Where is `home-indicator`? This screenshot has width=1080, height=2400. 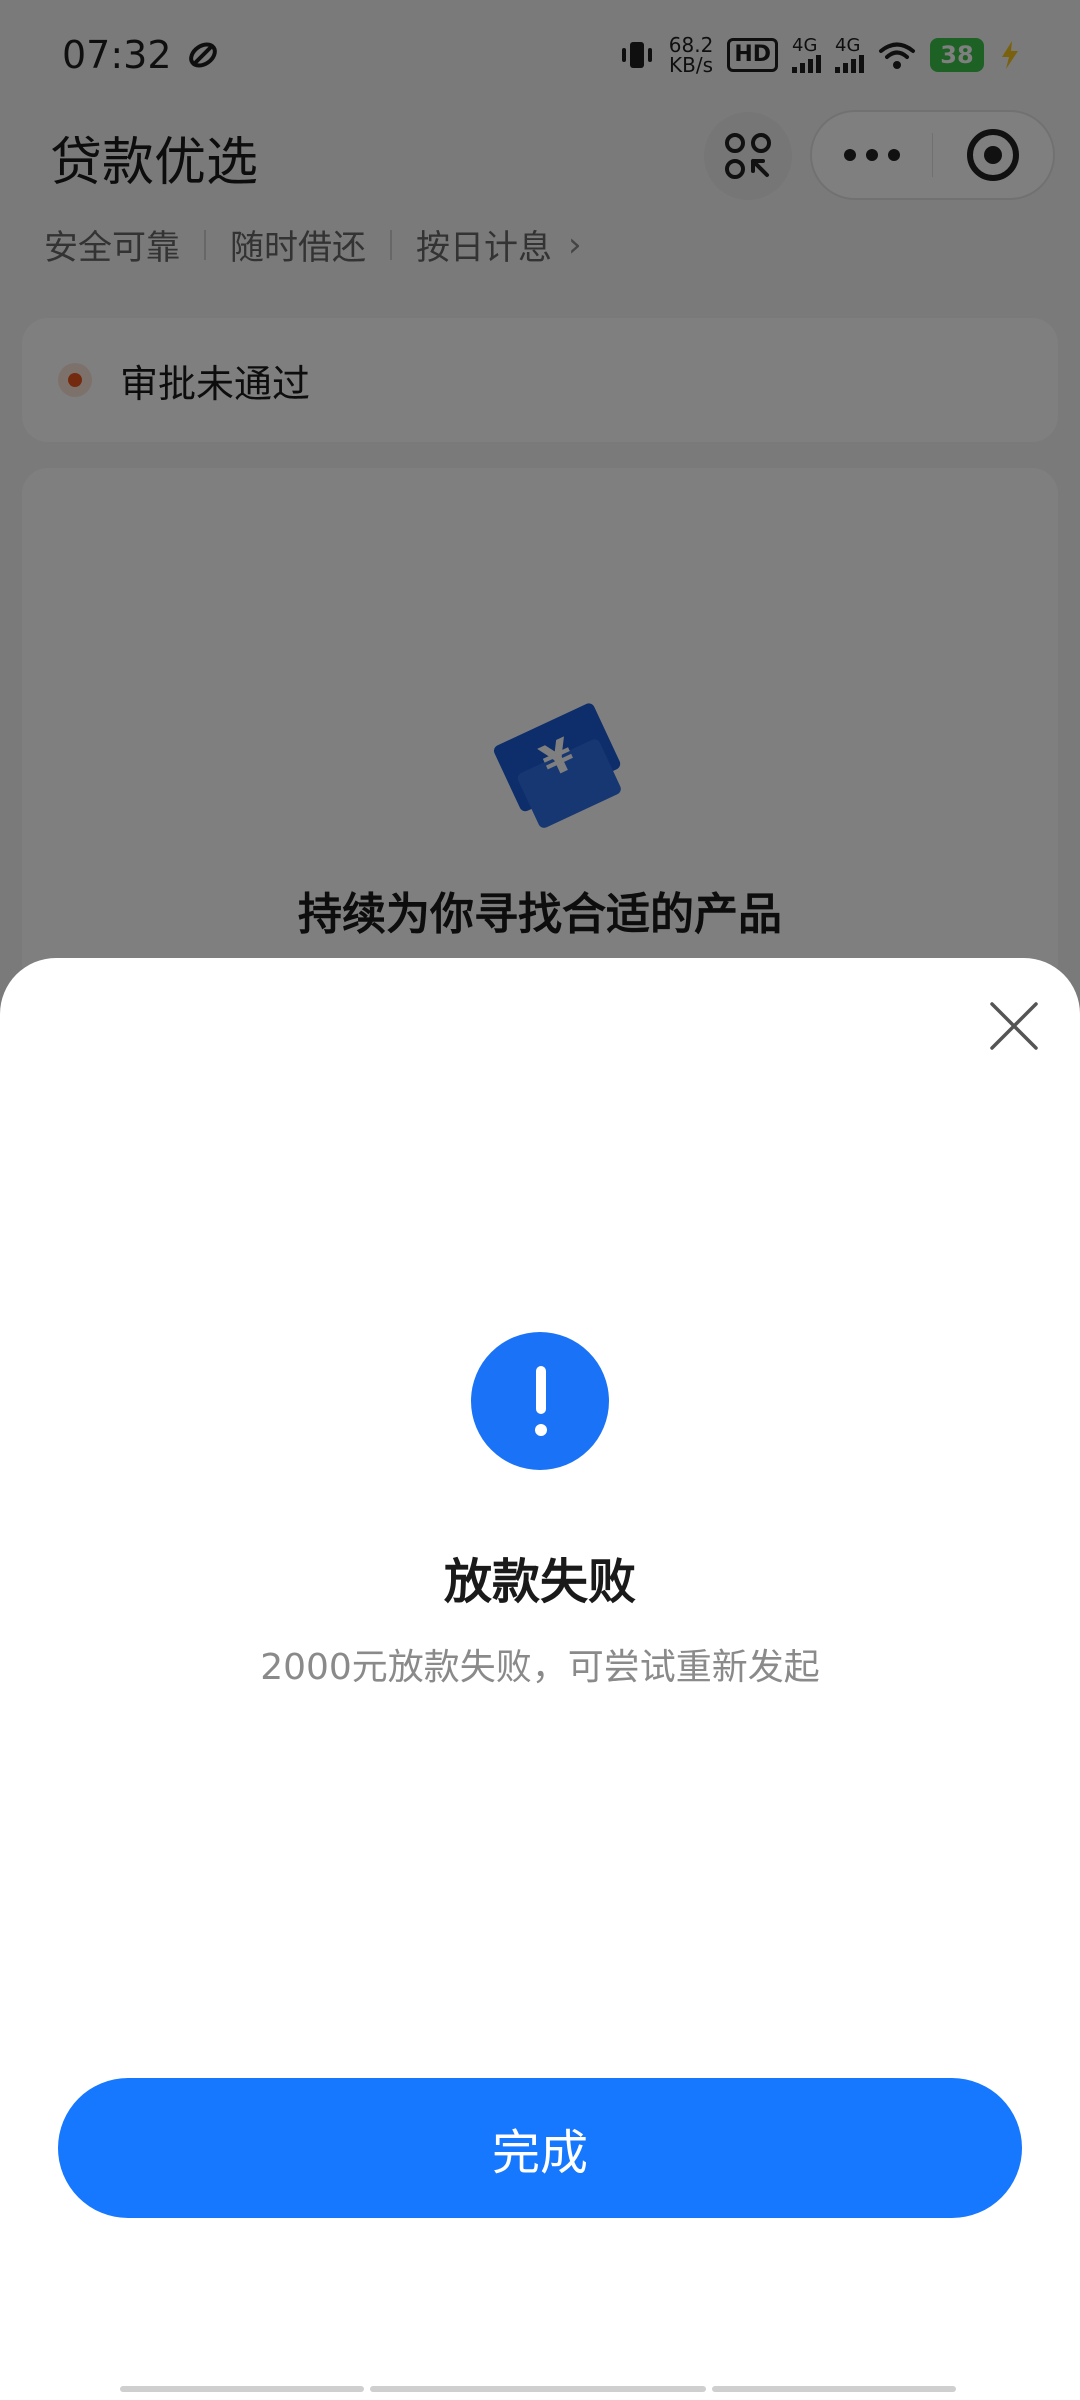
home-indicator is located at coordinates (538, 2389).